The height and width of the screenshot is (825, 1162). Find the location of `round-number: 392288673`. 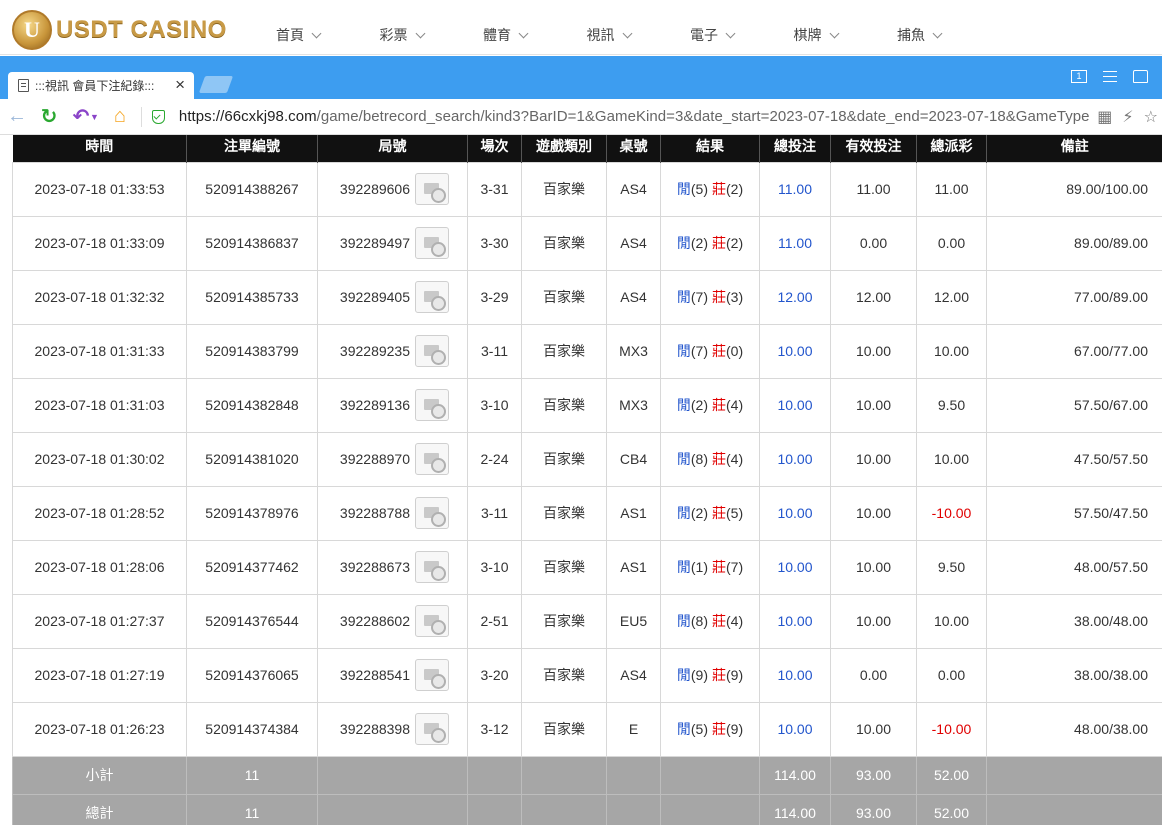

round-number: 392288673 is located at coordinates (374, 567).